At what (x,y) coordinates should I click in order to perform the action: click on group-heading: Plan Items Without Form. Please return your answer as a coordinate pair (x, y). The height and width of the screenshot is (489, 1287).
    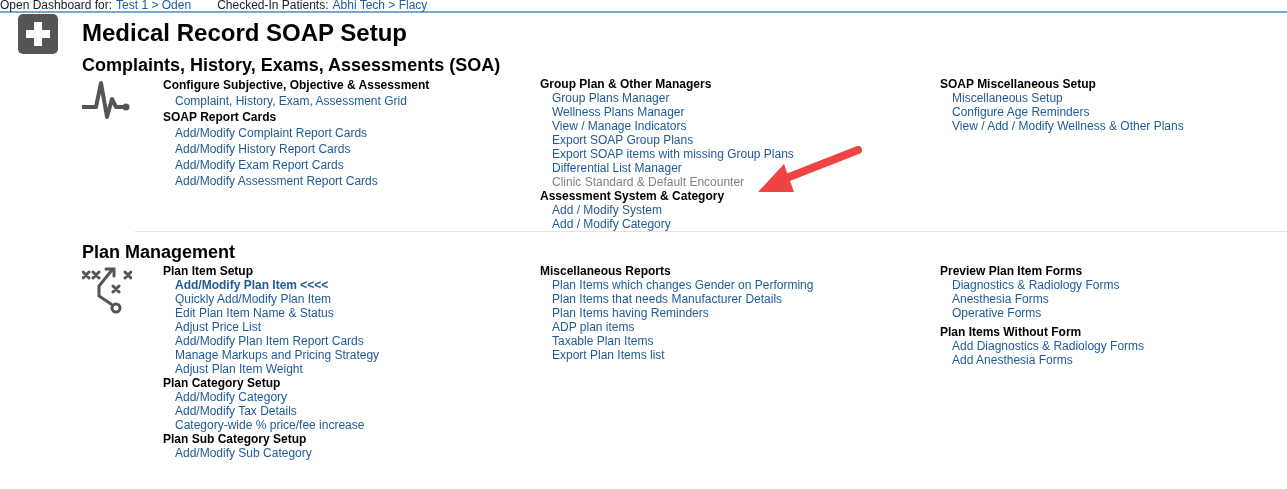
    Looking at the image, I should click on (1011, 332).